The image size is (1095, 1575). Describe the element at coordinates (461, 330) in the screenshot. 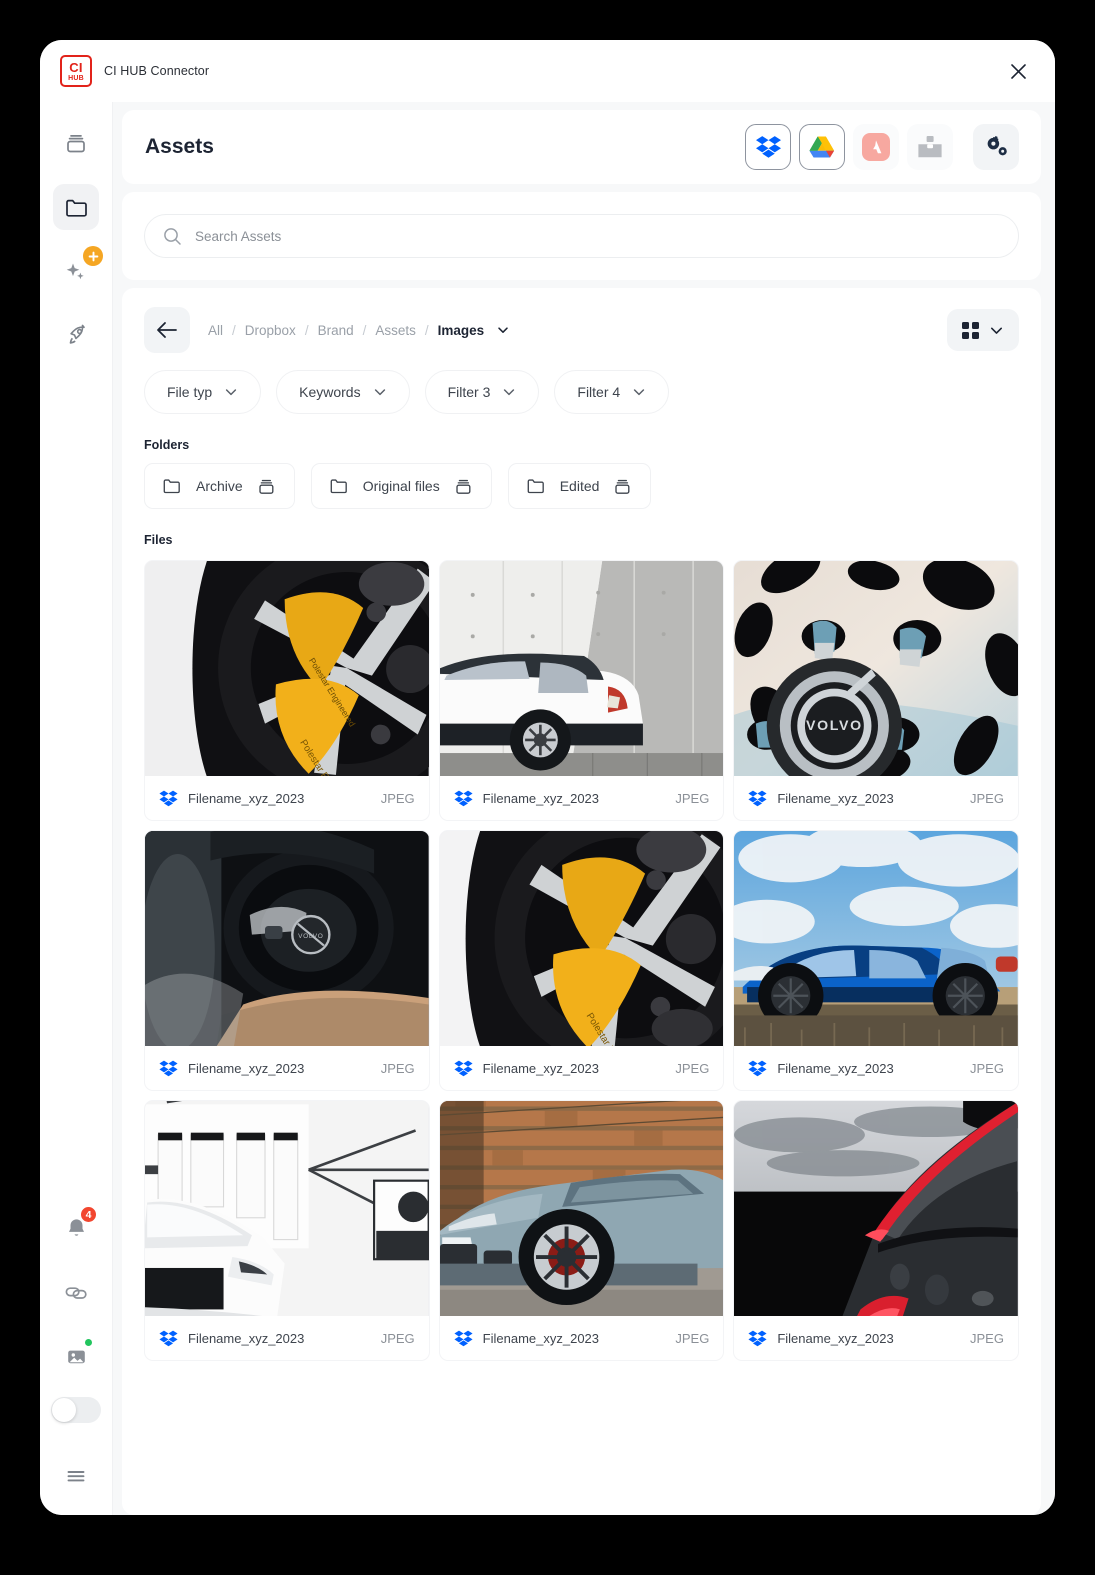

I see `breadcrumb-item-images: Images` at that location.